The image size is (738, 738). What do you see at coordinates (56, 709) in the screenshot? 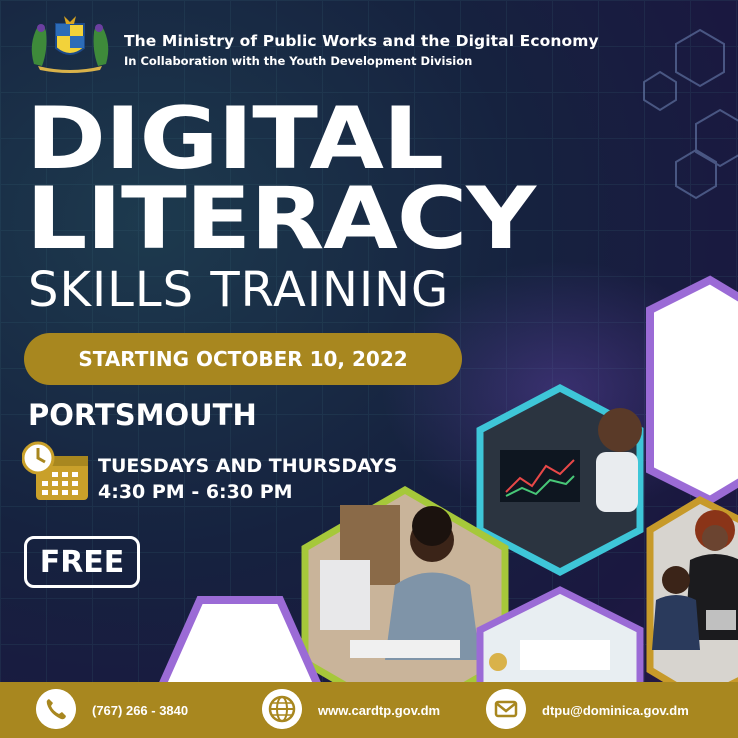
I see `phone-icon` at bounding box center [56, 709].